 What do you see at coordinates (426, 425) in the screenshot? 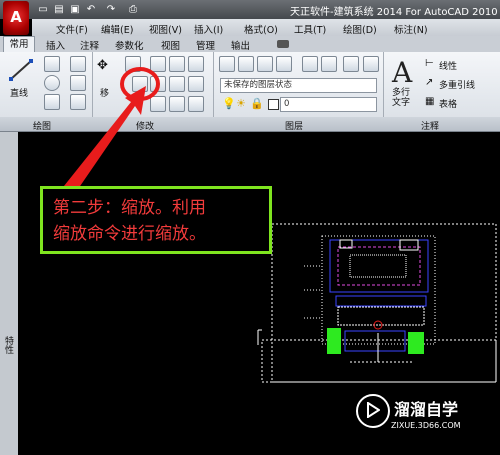
I see `watermark-url: ZIXUE.3D66.COM` at bounding box center [426, 425].